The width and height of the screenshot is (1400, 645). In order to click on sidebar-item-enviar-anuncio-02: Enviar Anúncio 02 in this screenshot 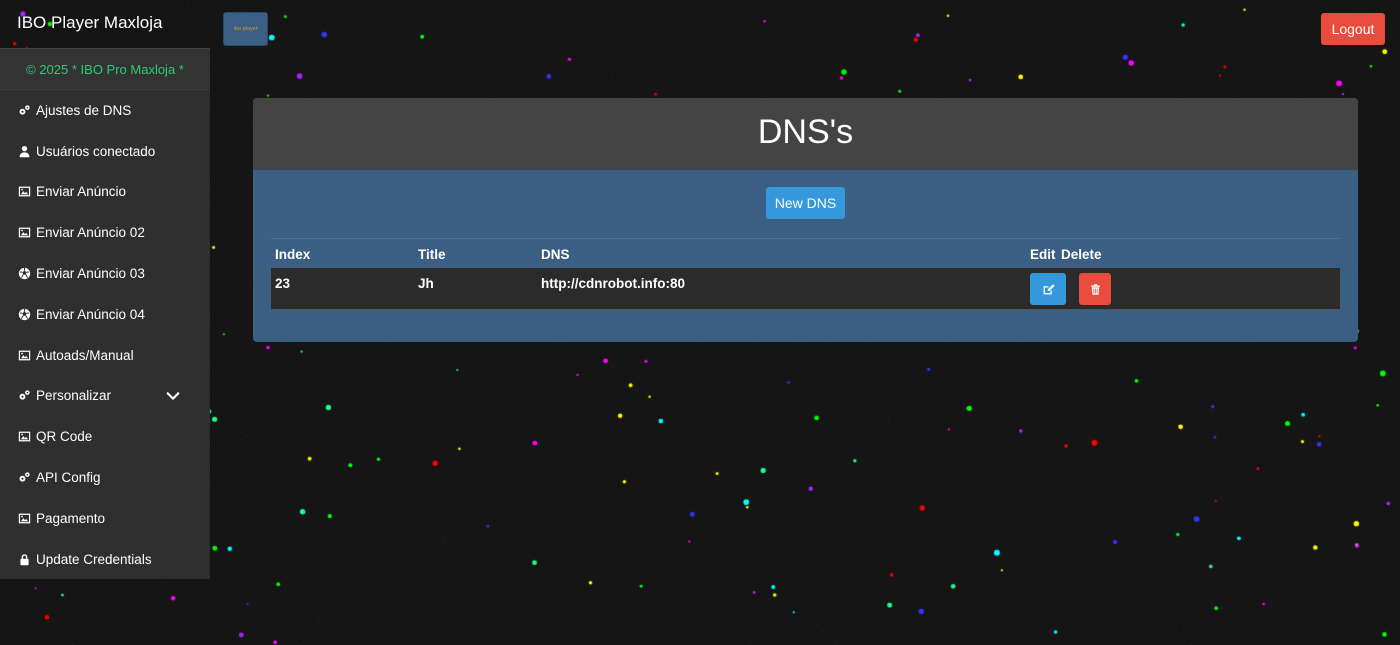, I will do `click(105, 232)`.